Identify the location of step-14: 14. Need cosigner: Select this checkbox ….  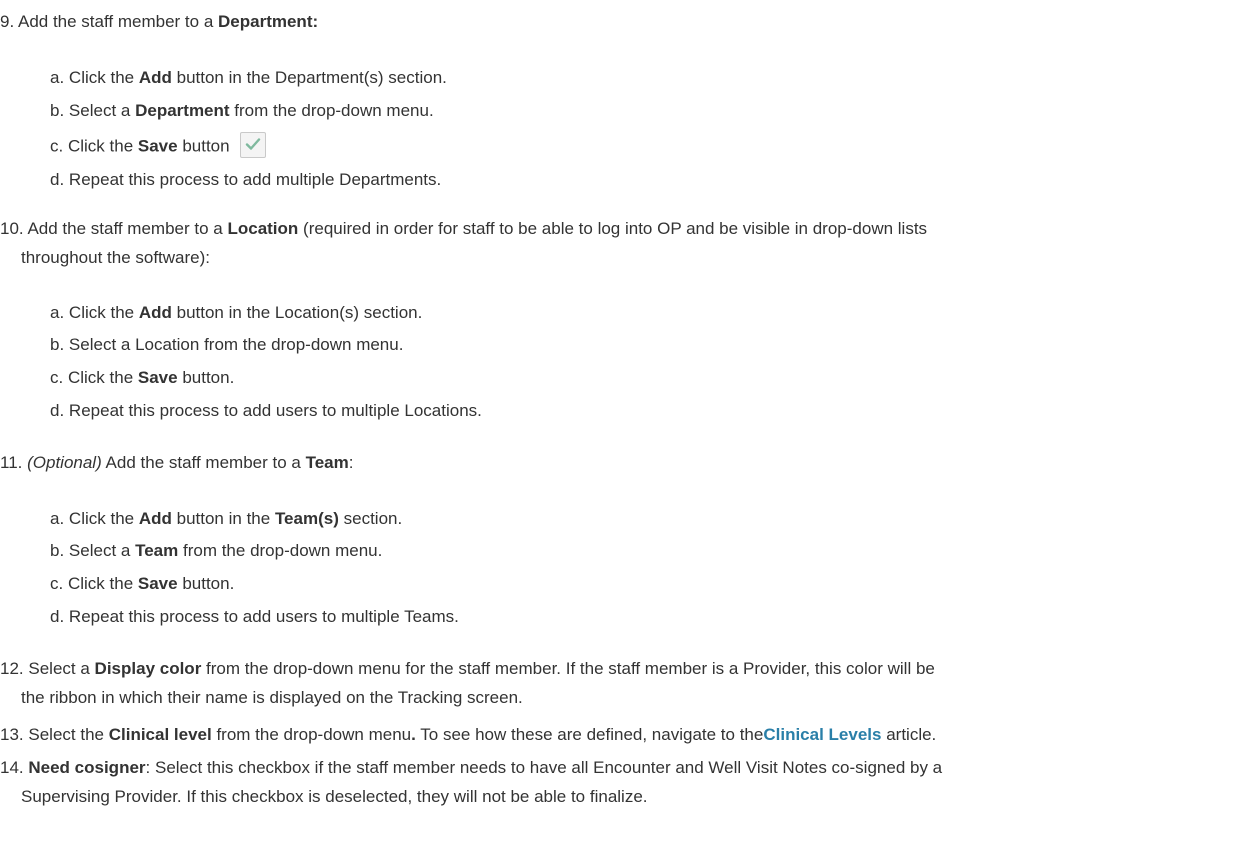
(471, 782).